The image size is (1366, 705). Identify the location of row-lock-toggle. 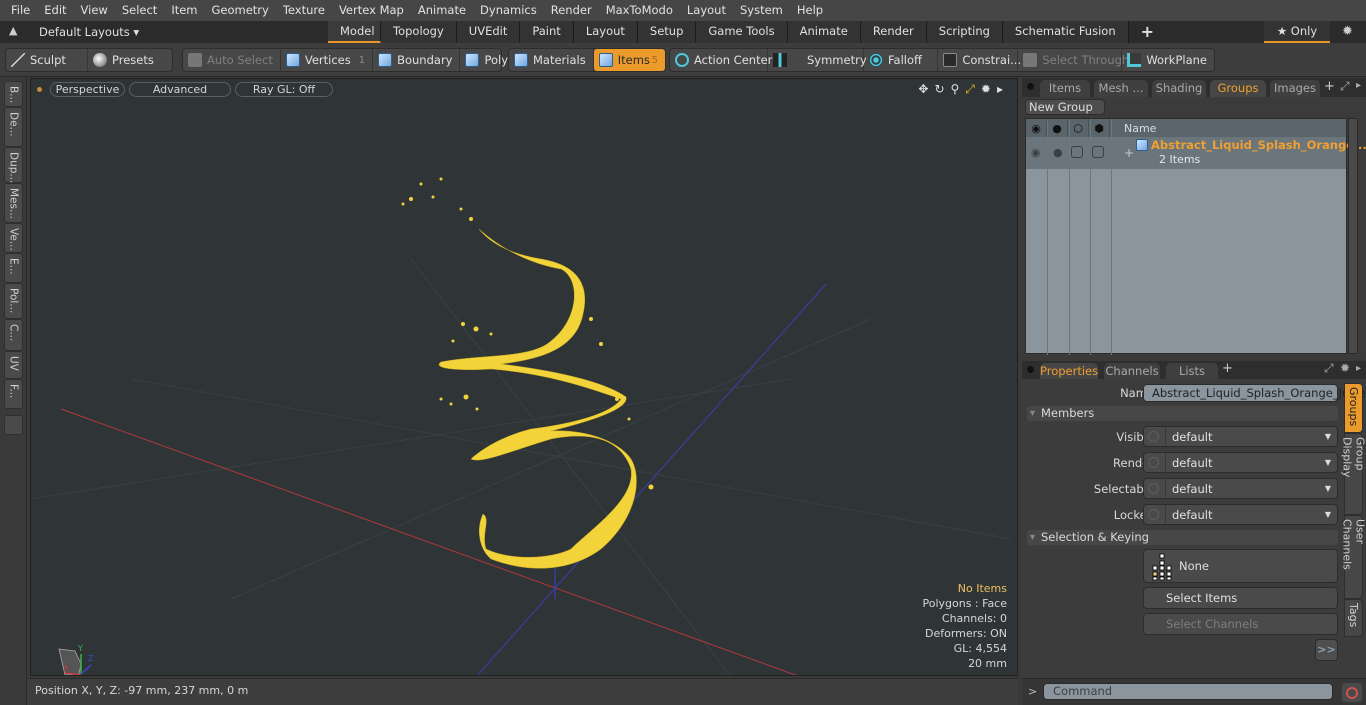
(1077, 152).